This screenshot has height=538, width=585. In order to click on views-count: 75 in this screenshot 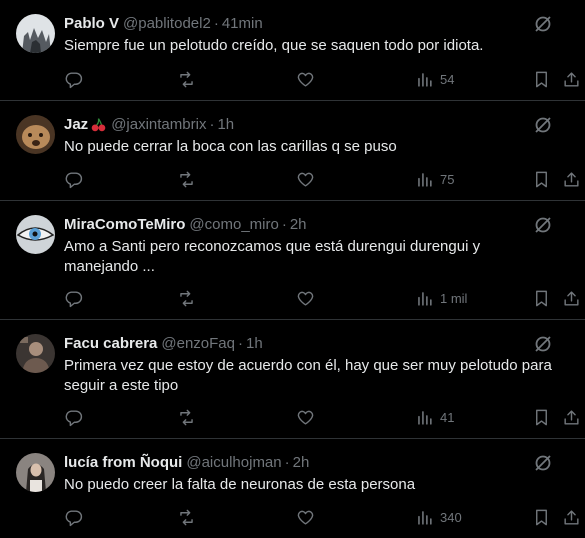, I will do `click(447, 179)`.